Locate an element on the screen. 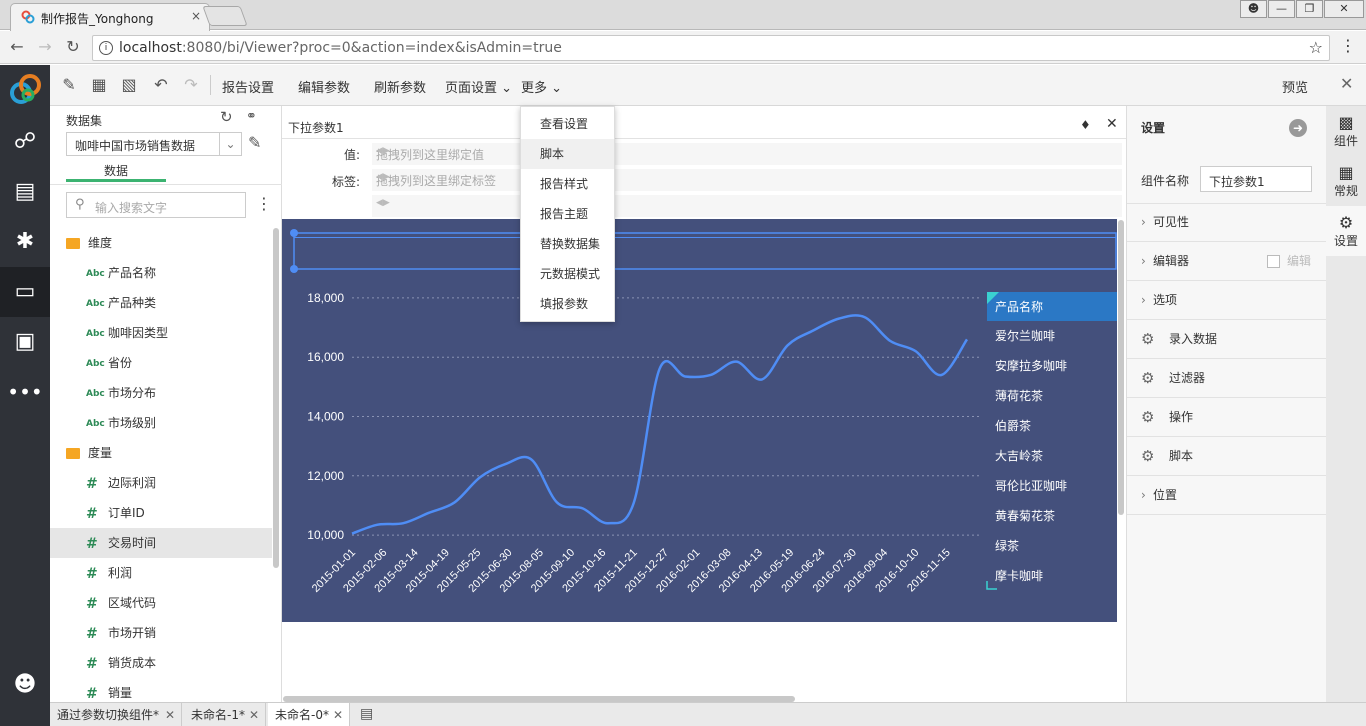  list-menu-icon: ⋮ is located at coordinates (264, 203).